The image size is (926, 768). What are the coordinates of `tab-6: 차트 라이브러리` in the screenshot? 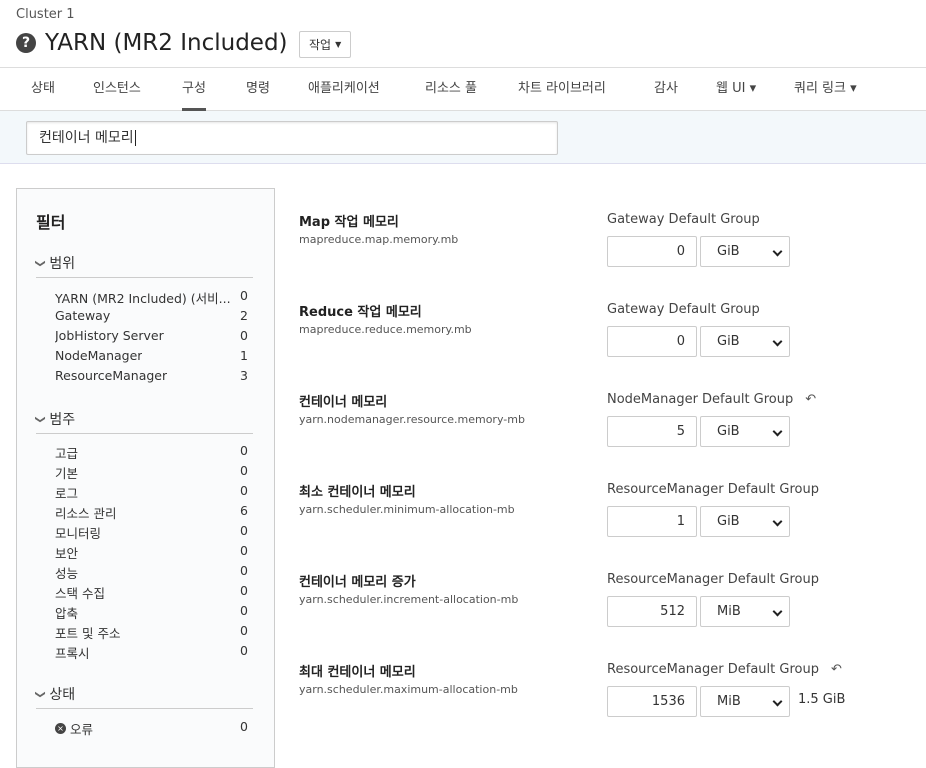 It's located at (562, 89).